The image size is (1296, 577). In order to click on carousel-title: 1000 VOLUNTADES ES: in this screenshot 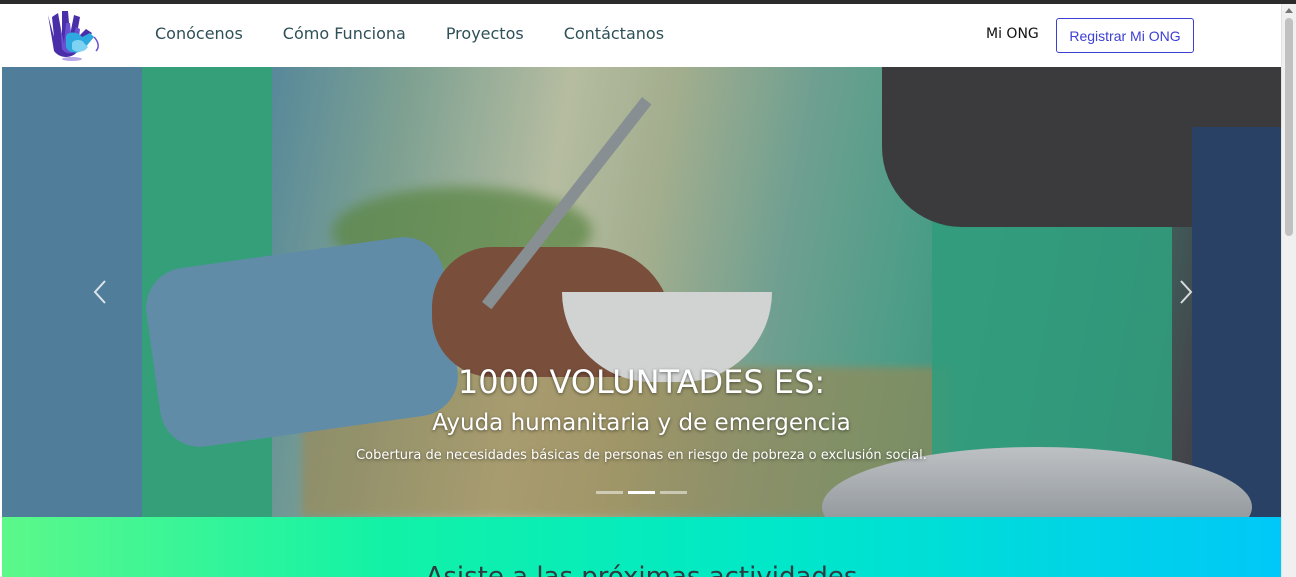, I will do `click(641, 382)`.